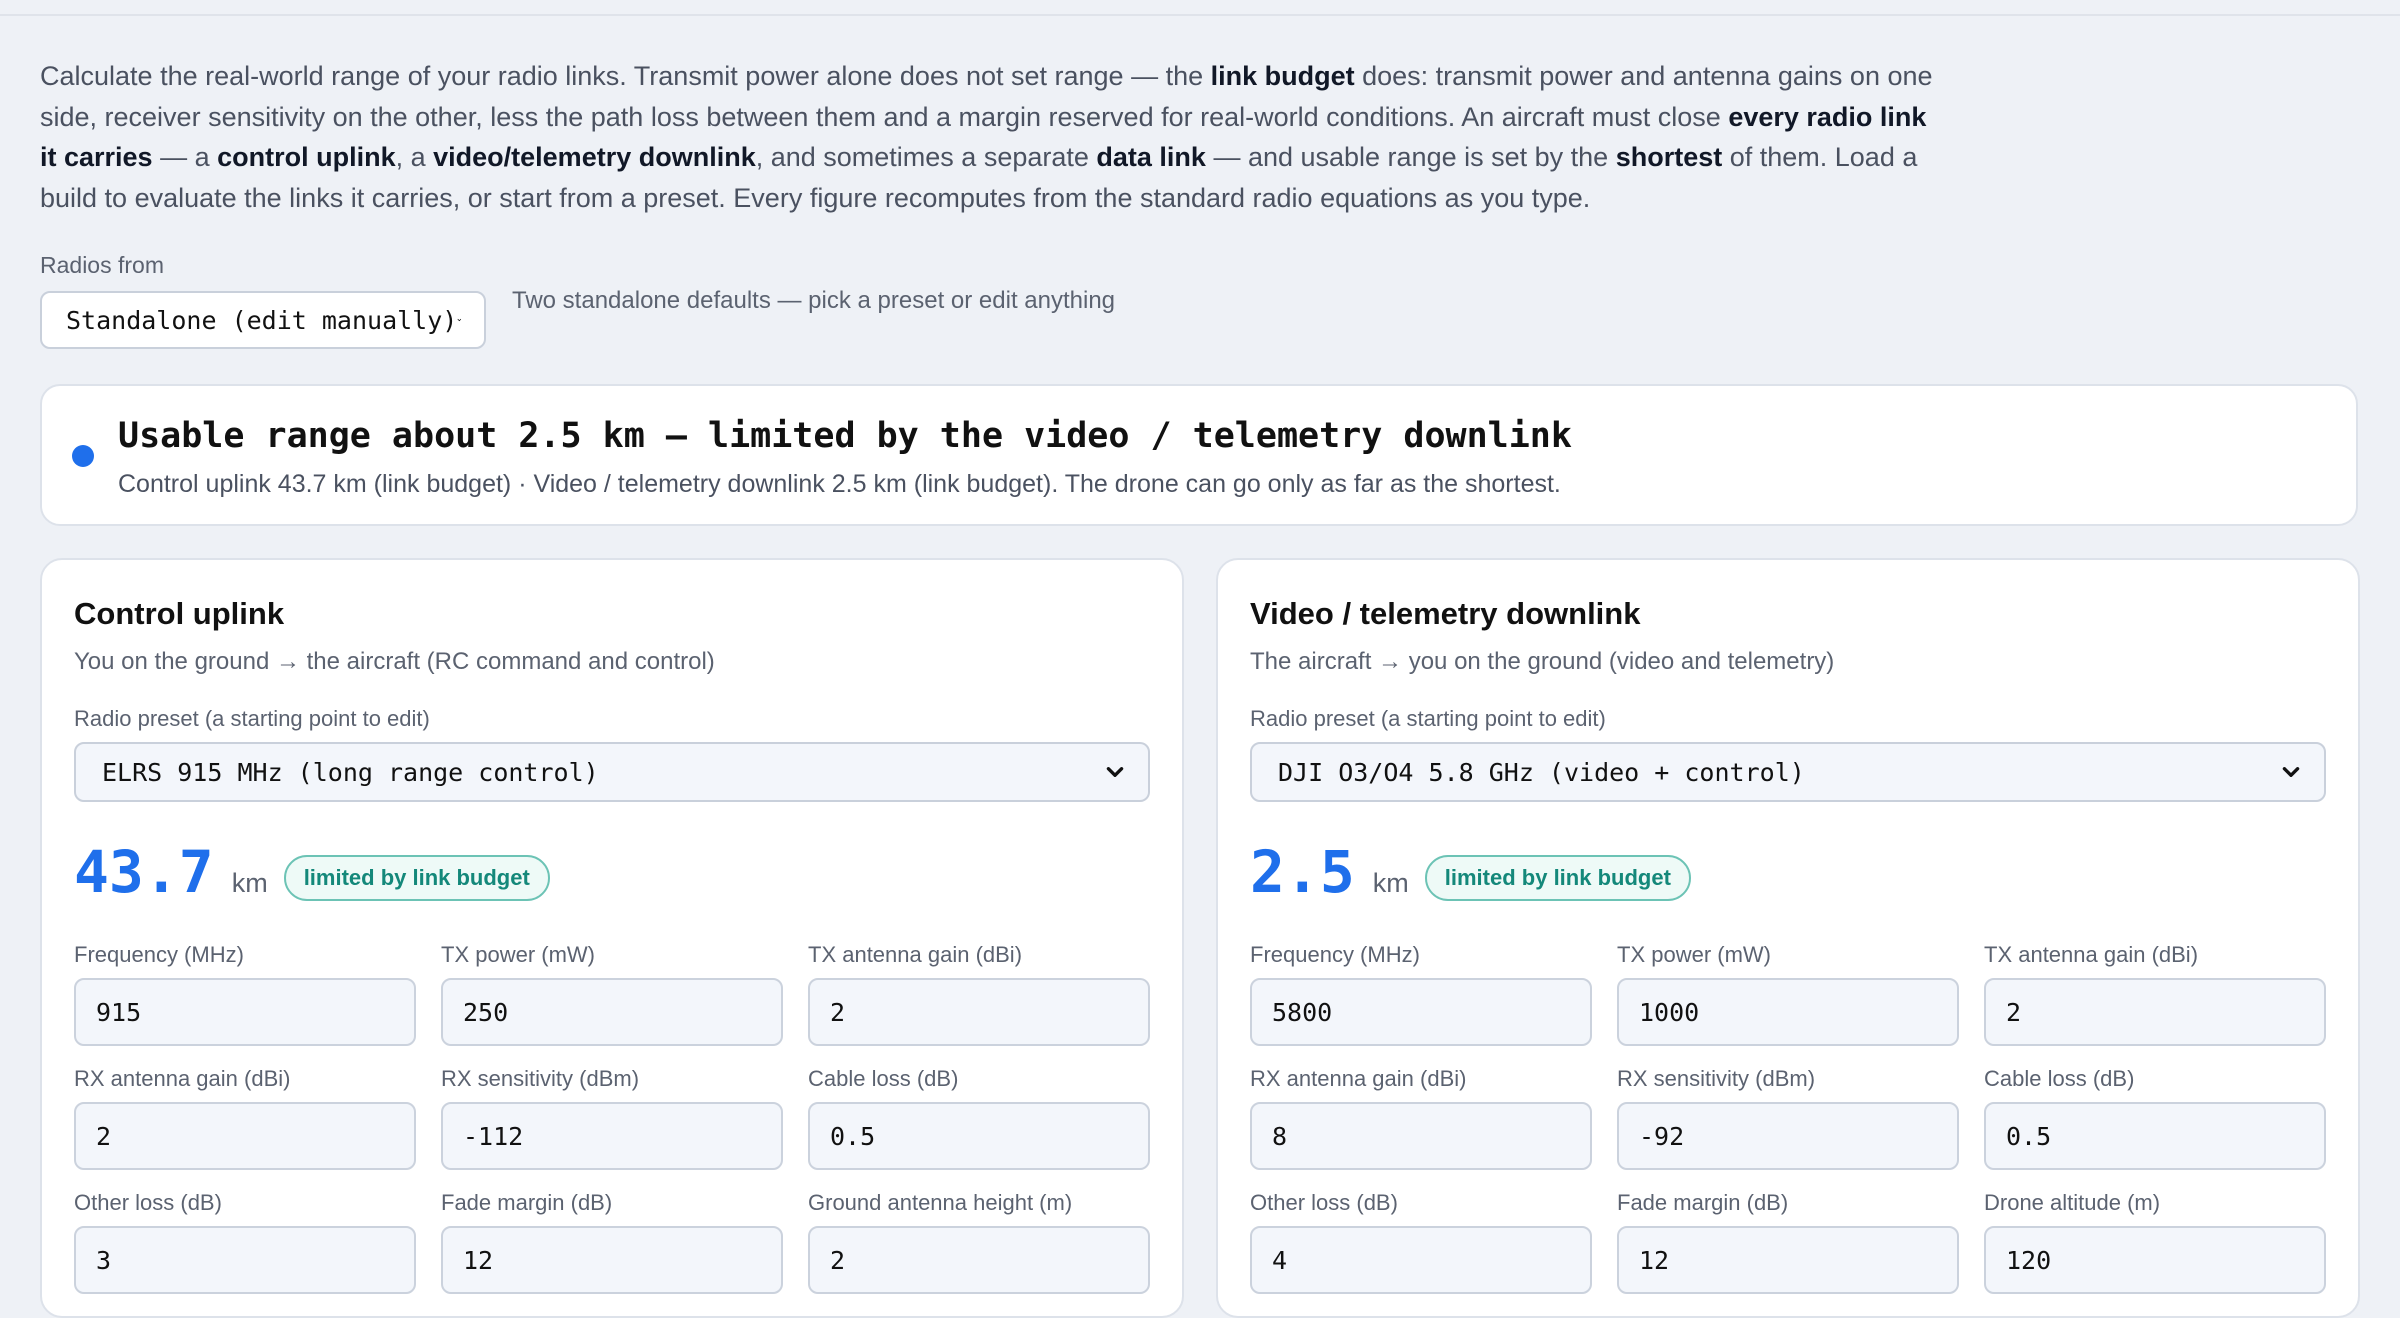  I want to click on frequency-input: 5800, so click(1421, 1012).